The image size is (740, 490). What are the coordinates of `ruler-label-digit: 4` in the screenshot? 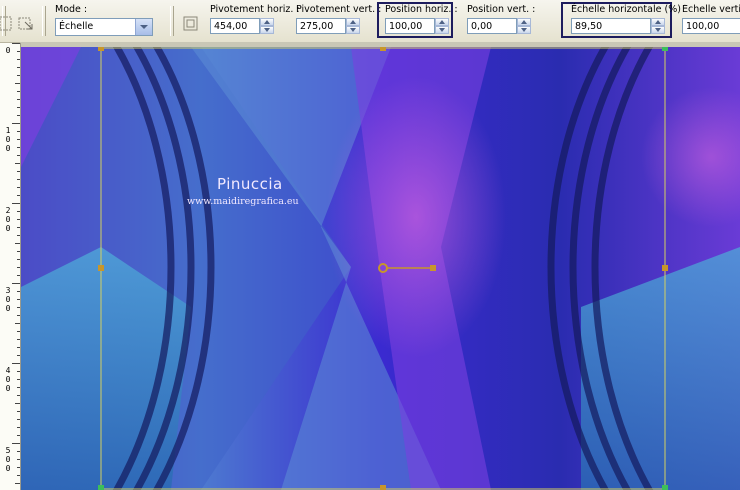 It's located at (8, 370).